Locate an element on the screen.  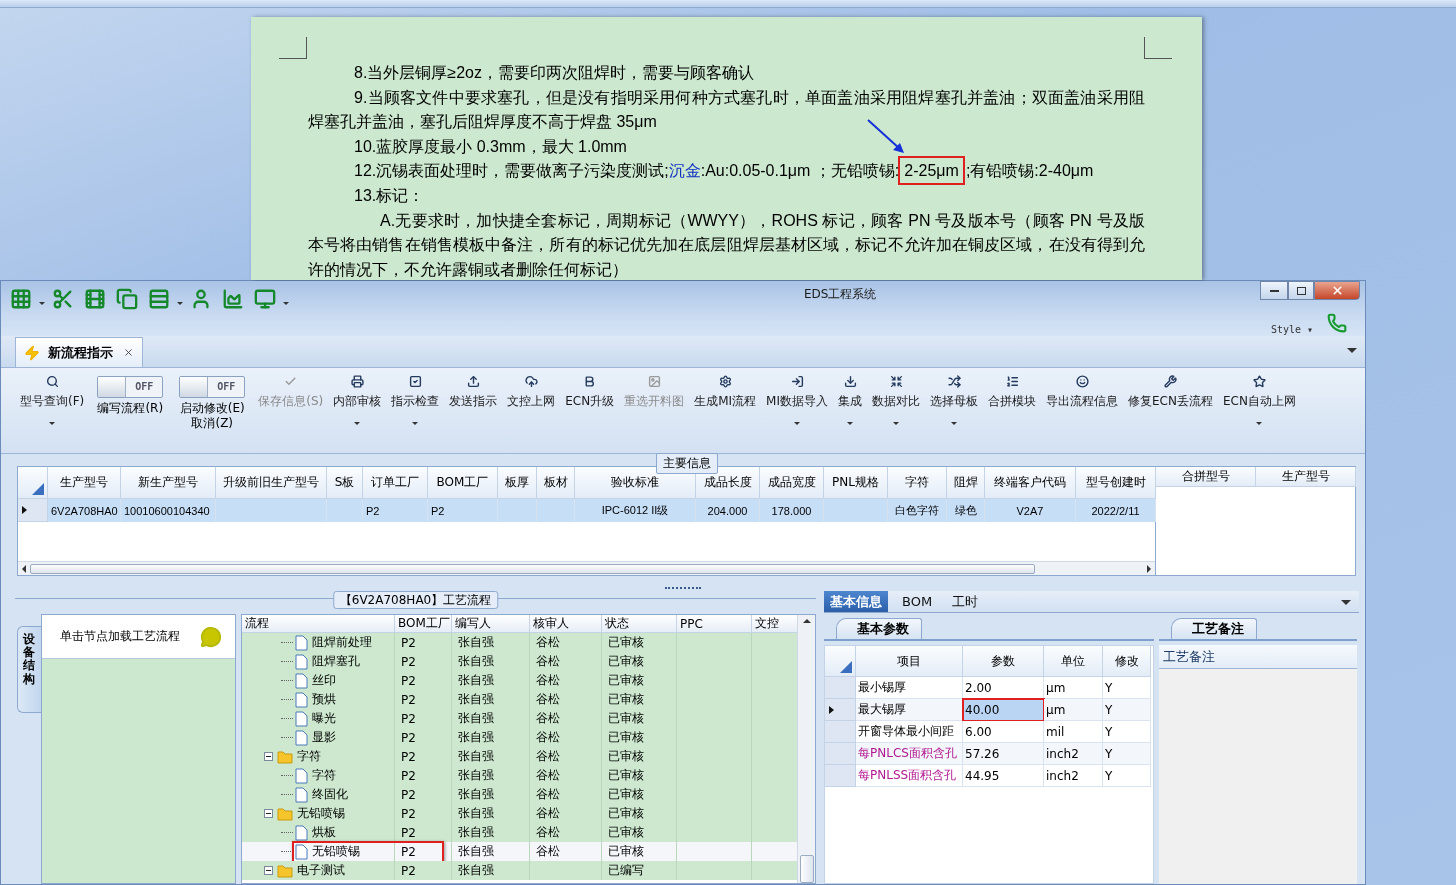
column-header: 字符 is located at coordinates (917, 483).